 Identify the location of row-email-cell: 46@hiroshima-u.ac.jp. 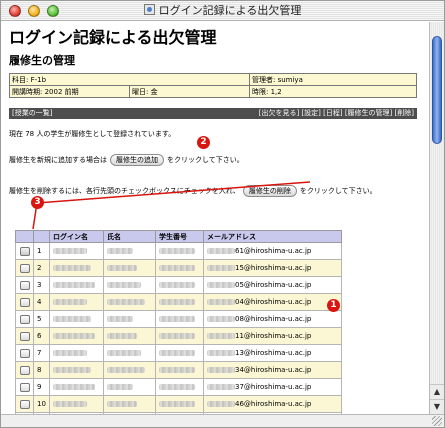
(272, 404).